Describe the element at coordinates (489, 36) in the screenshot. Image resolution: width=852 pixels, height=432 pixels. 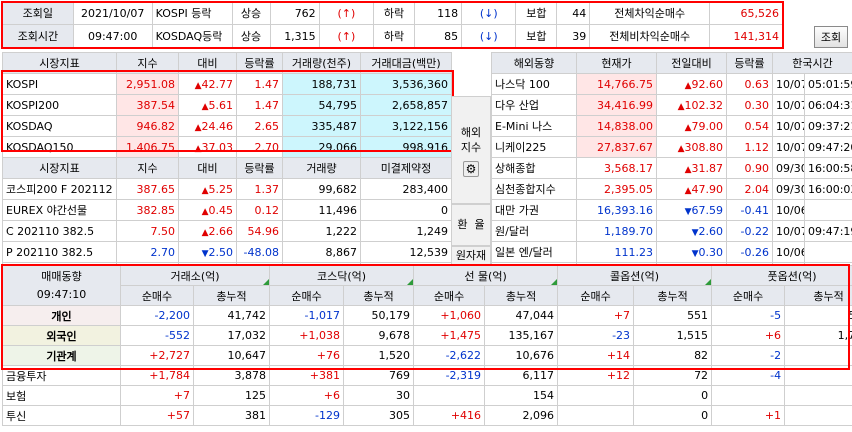
I see `down-arrow: (↓)` at that location.